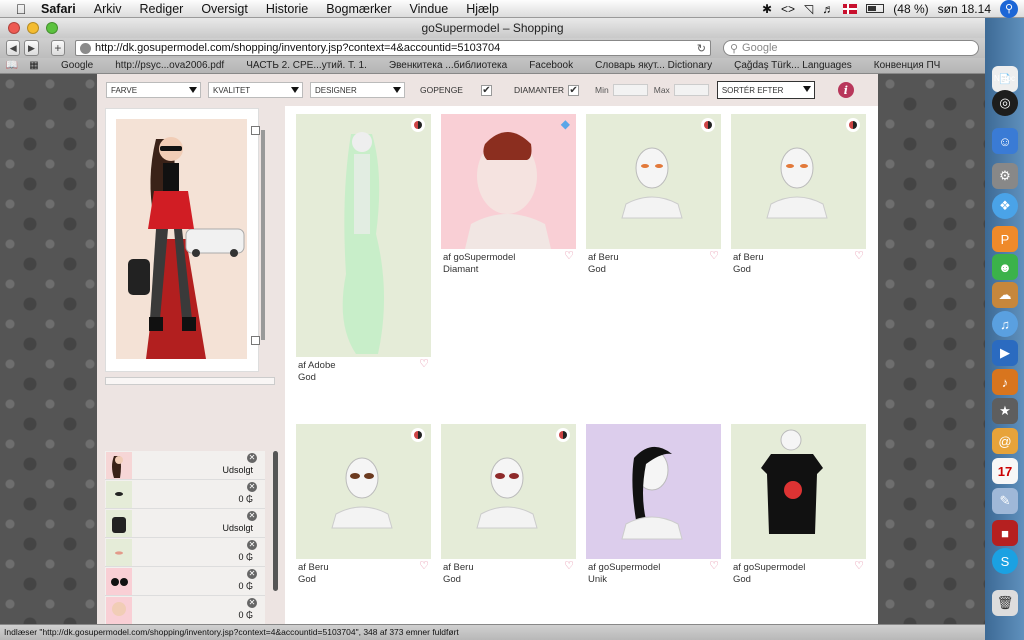 This screenshot has width=1024, height=640. I want to click on bookmark-item: Конвенция ПЧ, so click(907, 65).